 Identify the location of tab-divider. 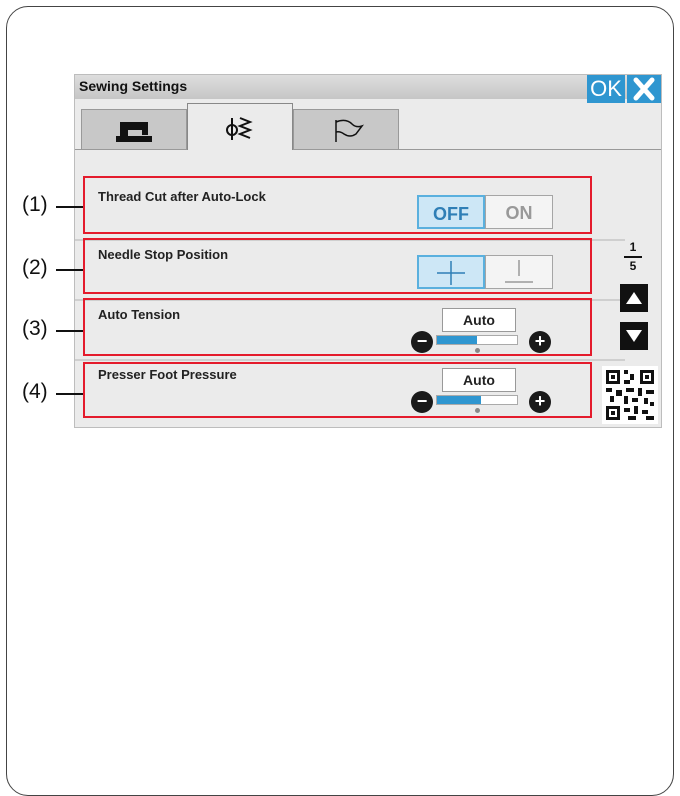
(368, 149).